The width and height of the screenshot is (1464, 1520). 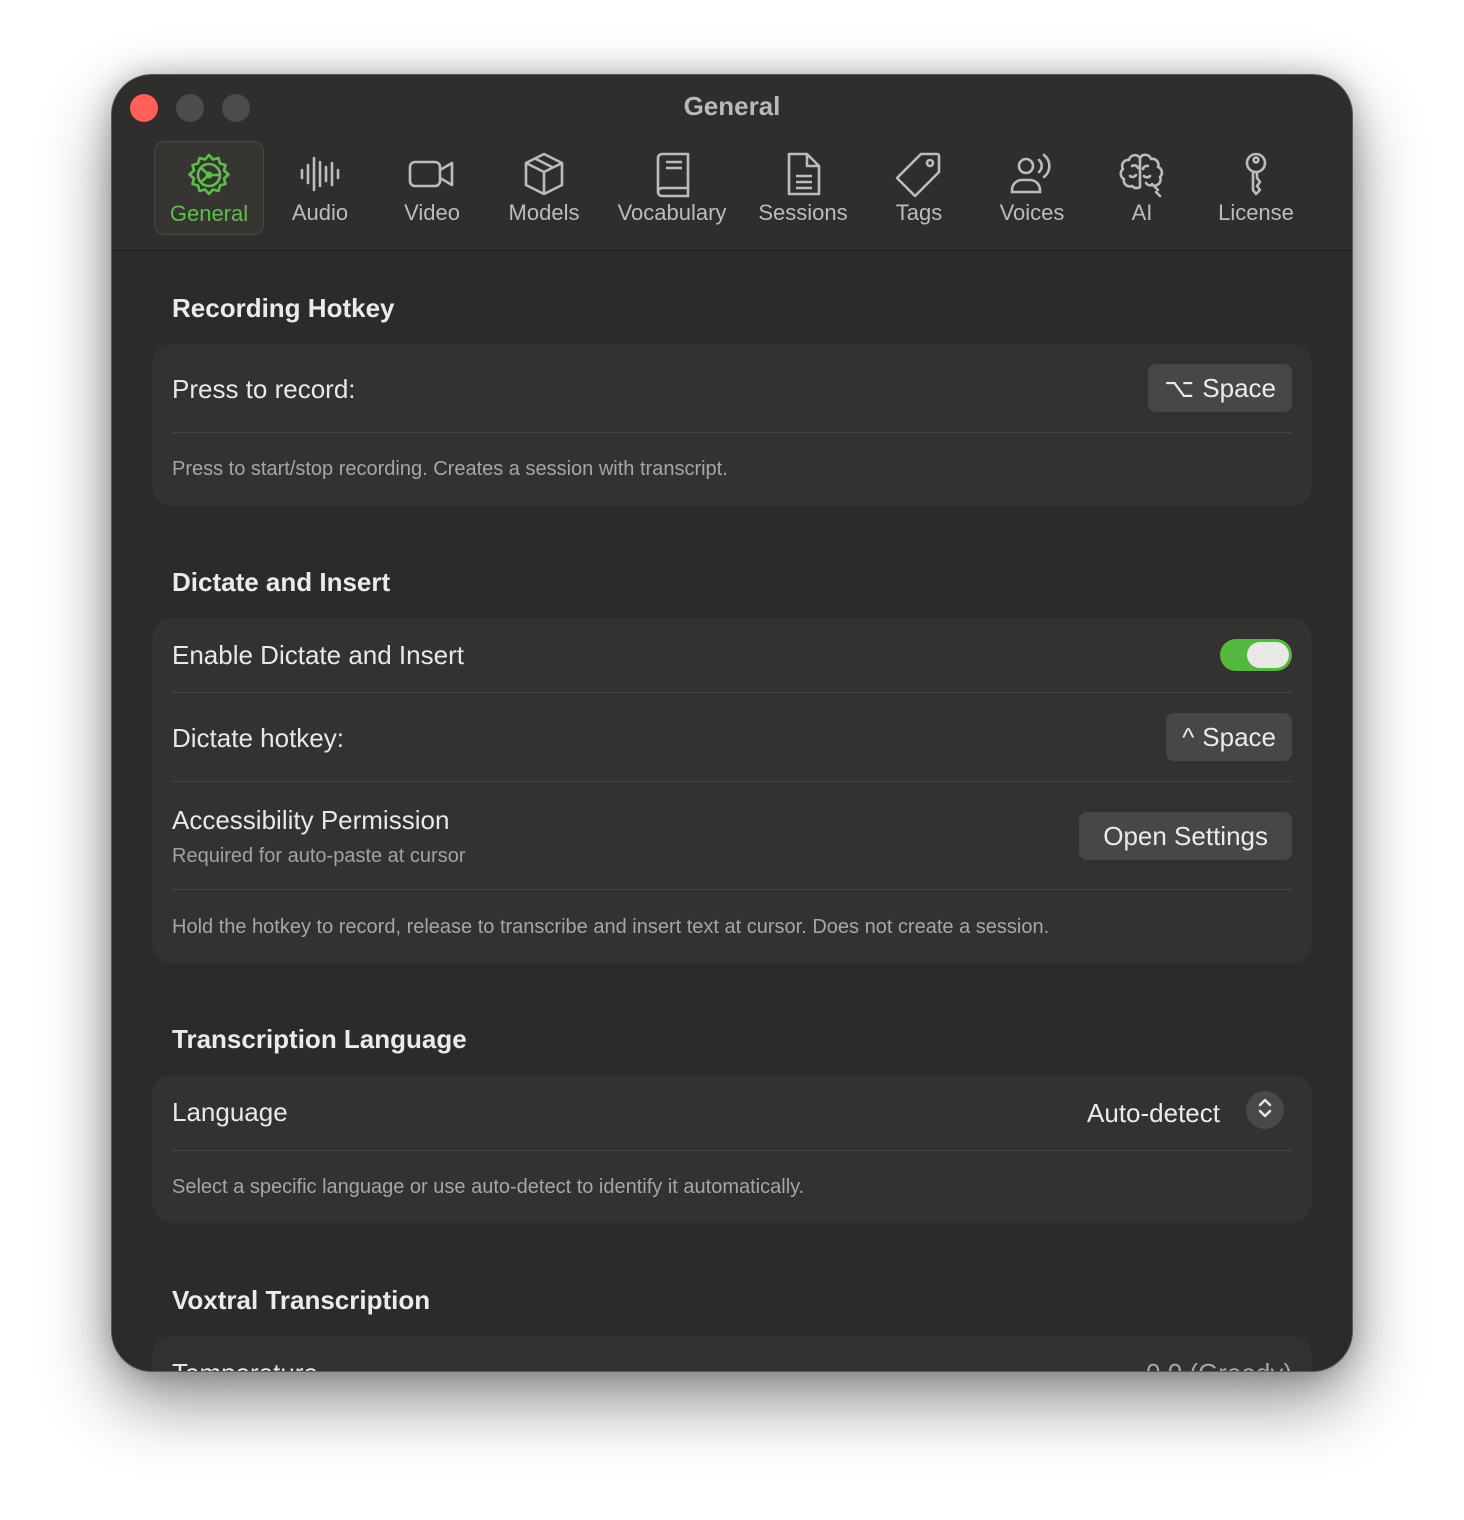 I want to click on chevron-up-down-icon, so click(x=1265, y=1110).